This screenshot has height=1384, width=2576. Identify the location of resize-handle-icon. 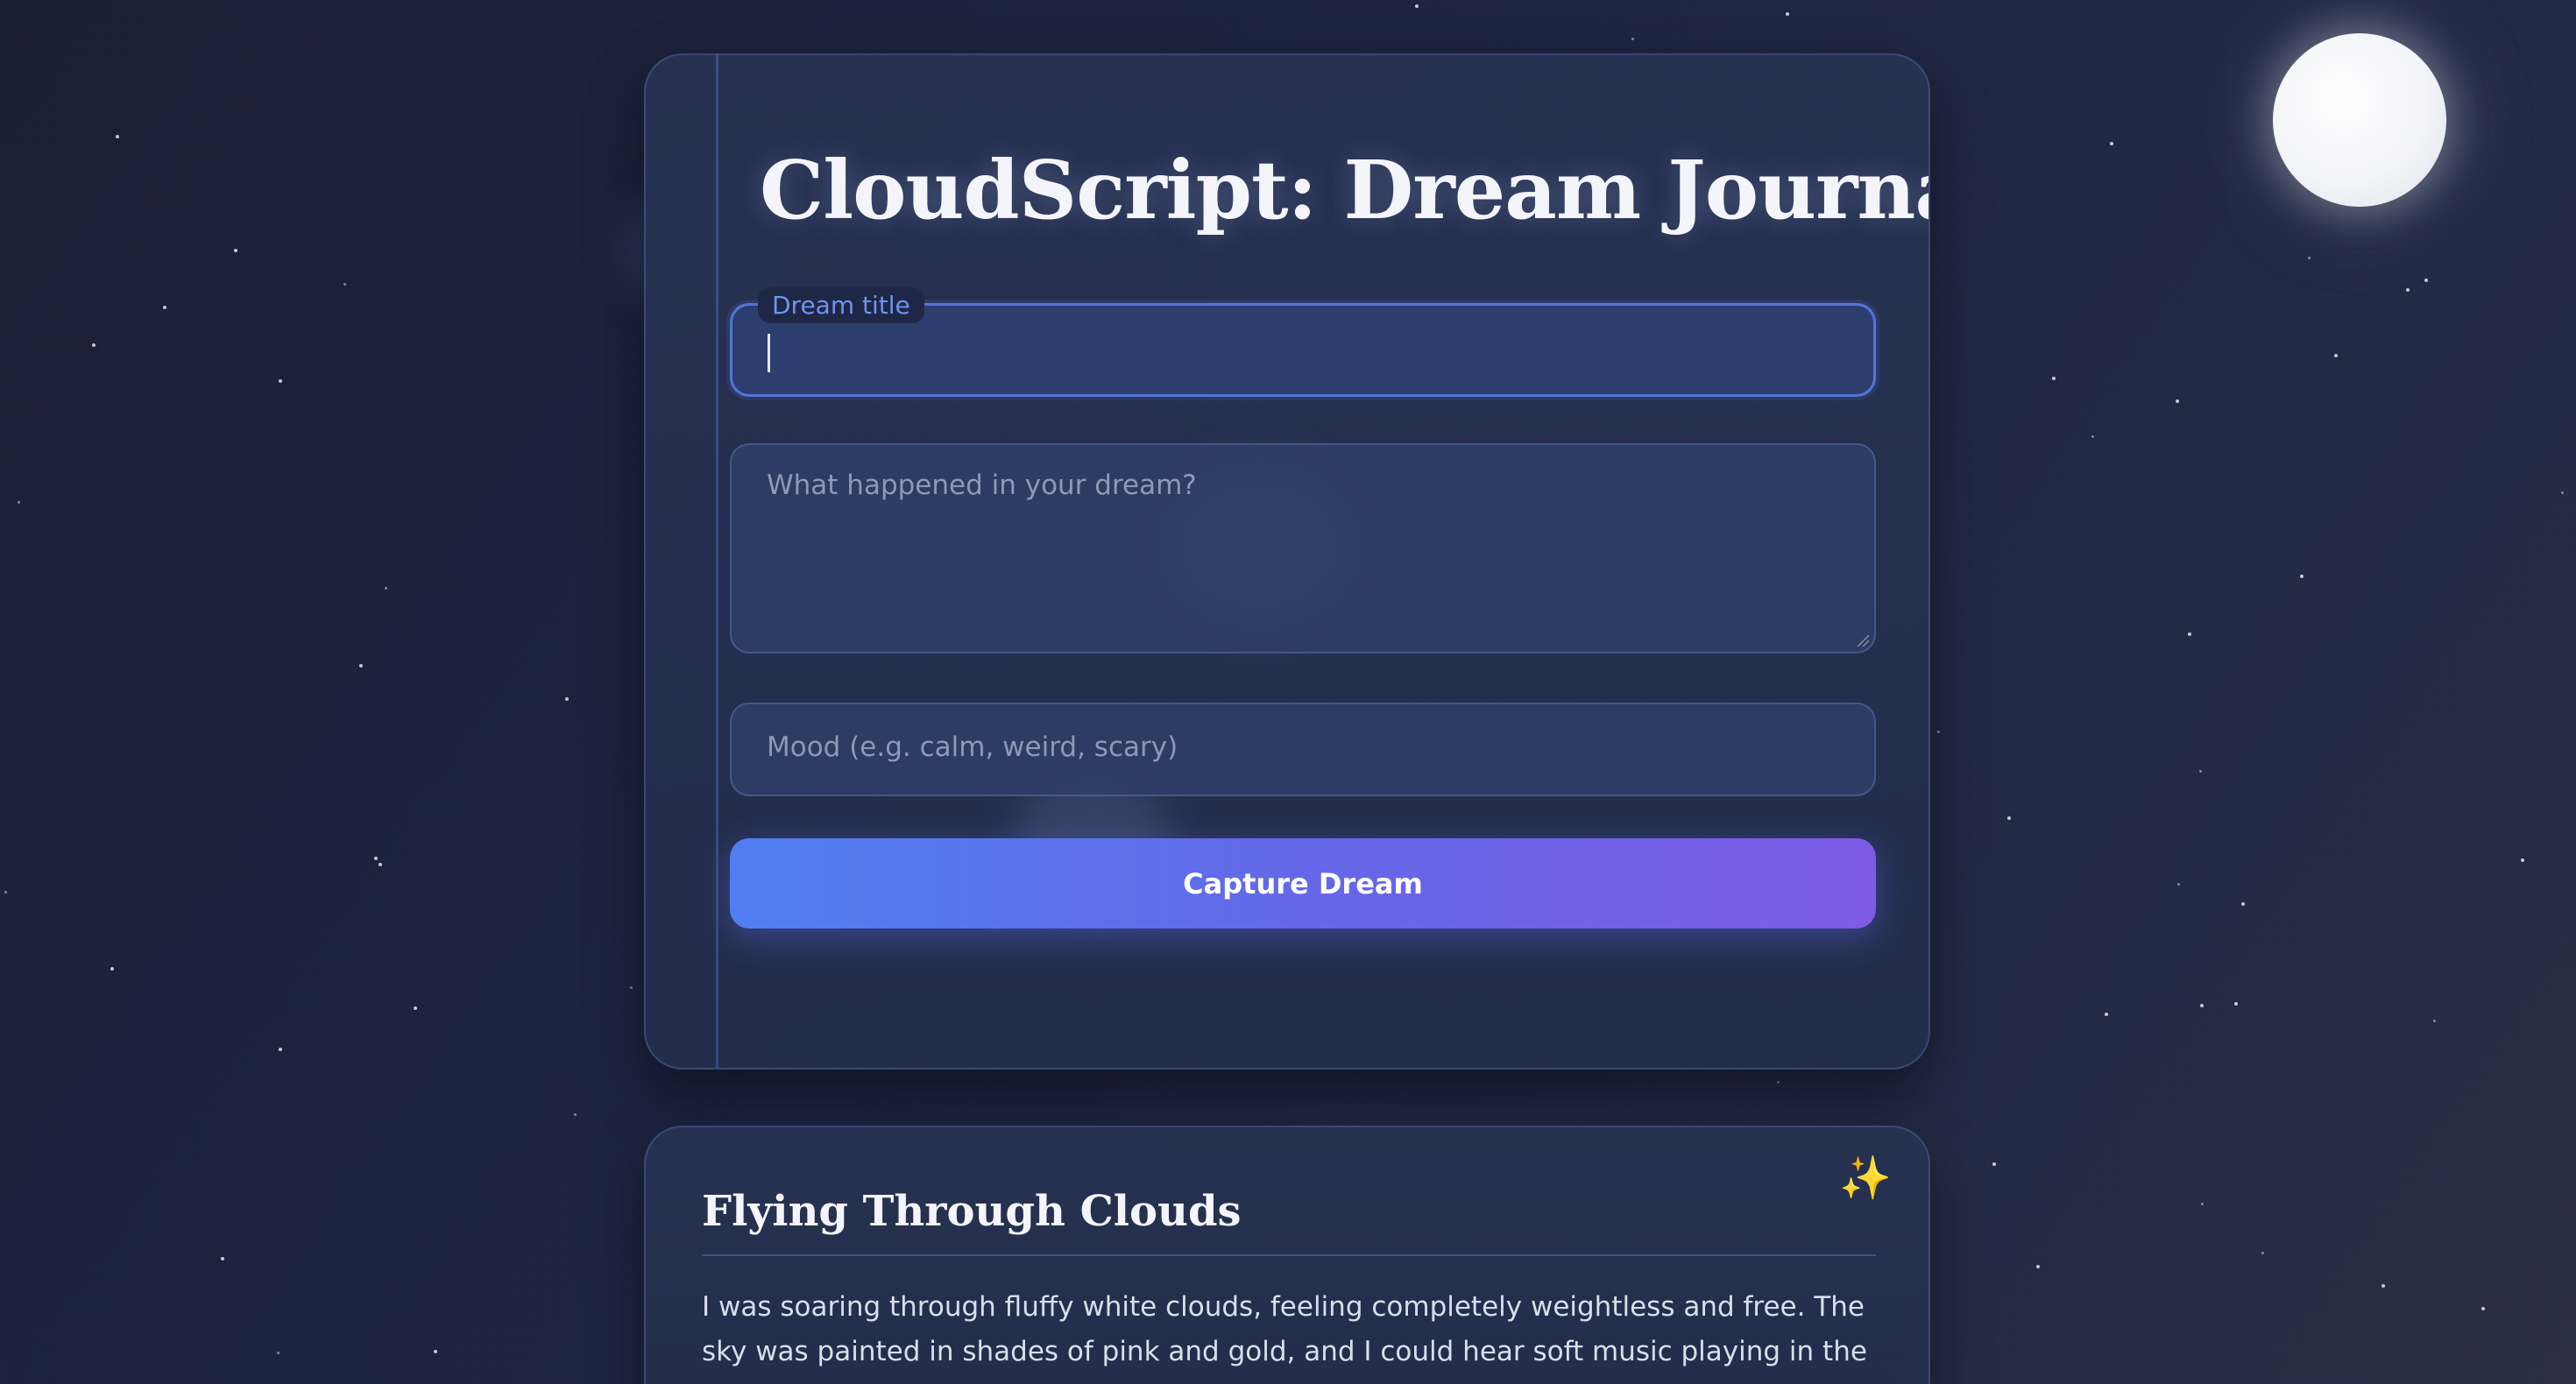
(1863, 640).